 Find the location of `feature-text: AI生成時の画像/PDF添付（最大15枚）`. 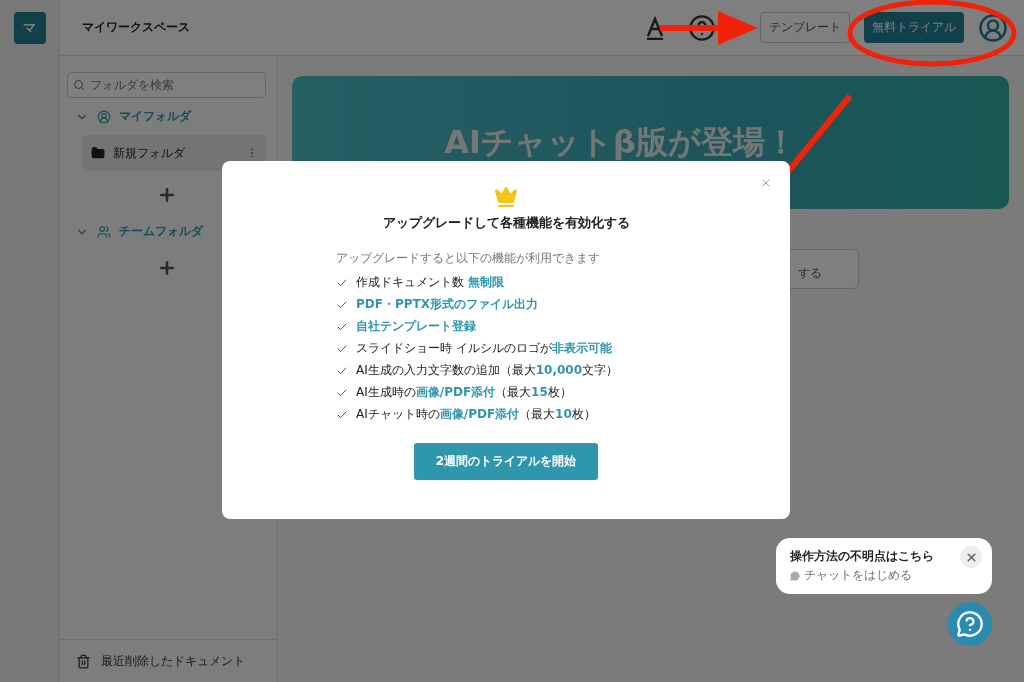

feature-text: AI生成時の画像/PDF添付（最大15枚） is located at coordinates (464, 392).